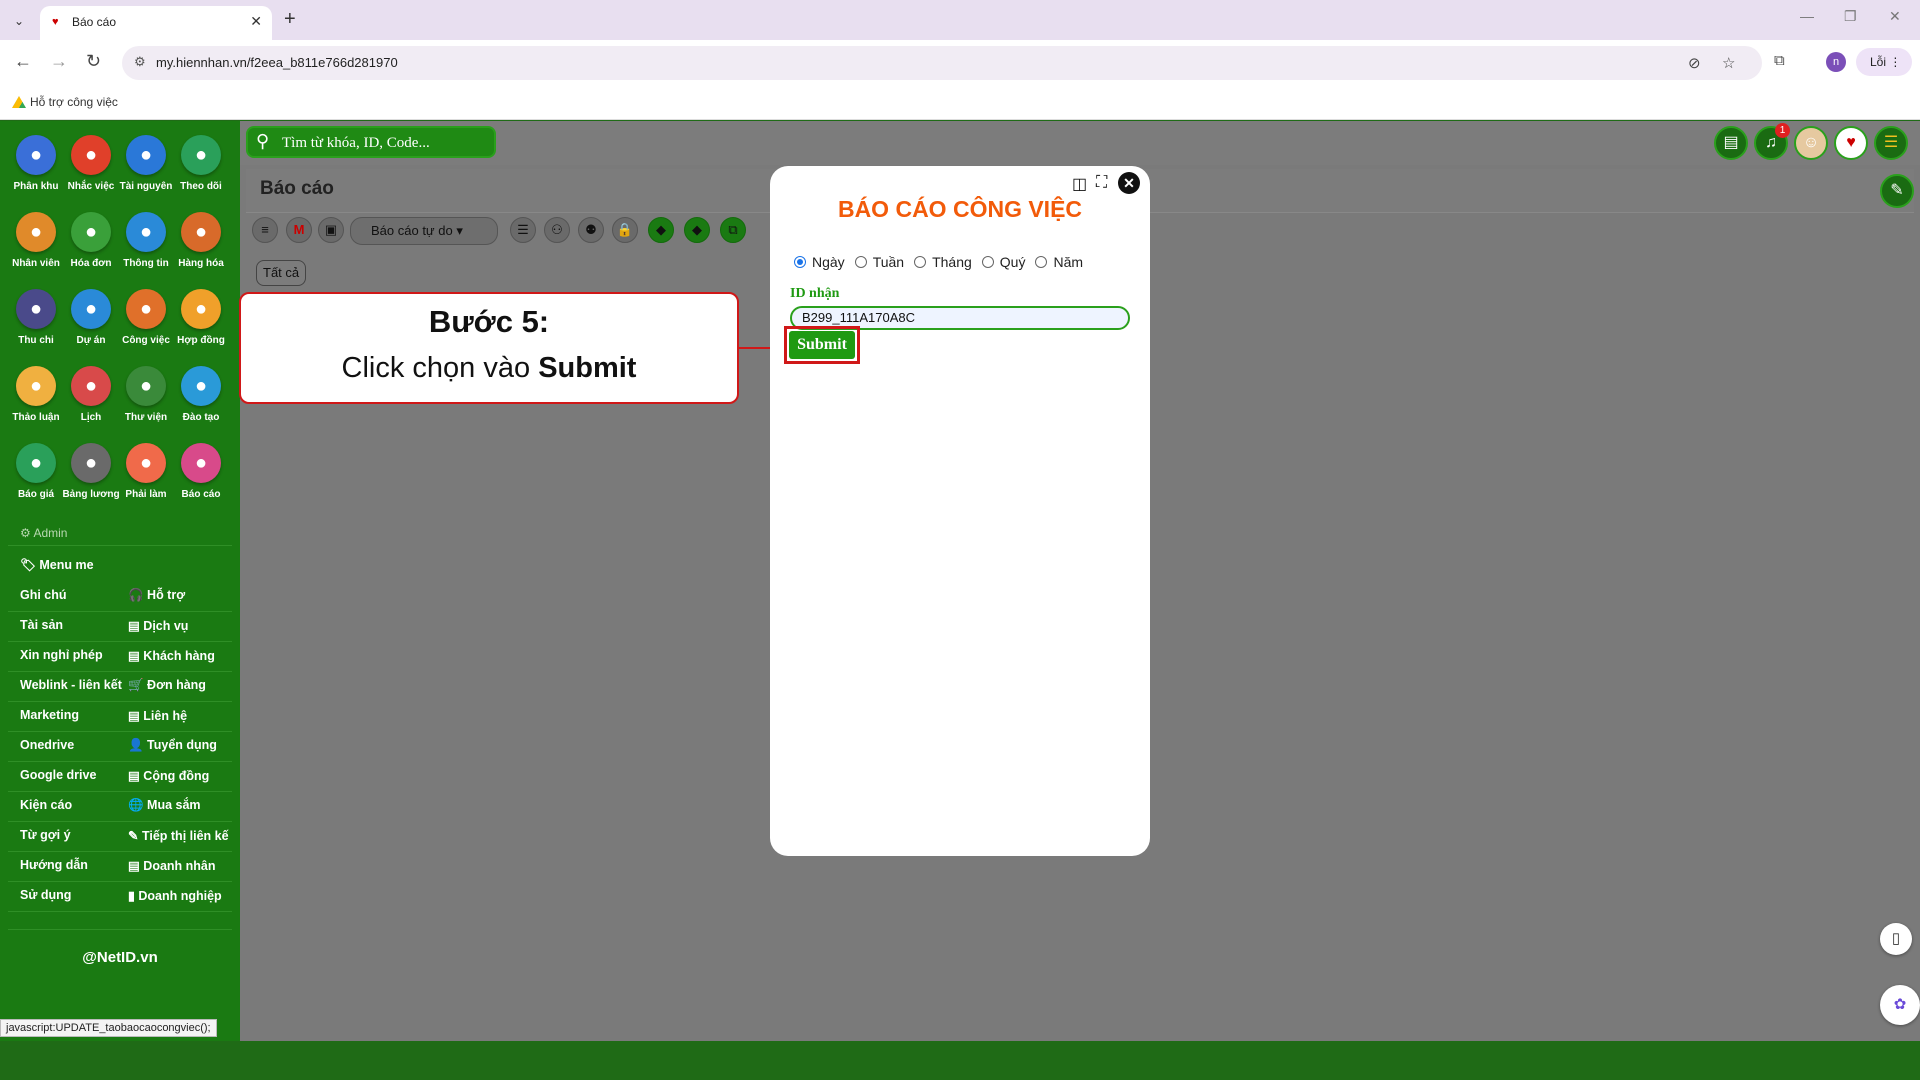 The width and height of the screenshot is (1920, 1080). What do you see at coordinates (557, 230) in the screenshot?
I see `user-settings-icon: ⚇` at bounding box center [557, 230].